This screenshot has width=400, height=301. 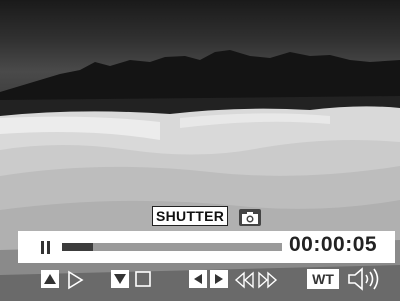 What do you see at coordinates (333, 244) in the screenshot?
I see `time-display: 00:00:05` at bounding box center [333, 244].